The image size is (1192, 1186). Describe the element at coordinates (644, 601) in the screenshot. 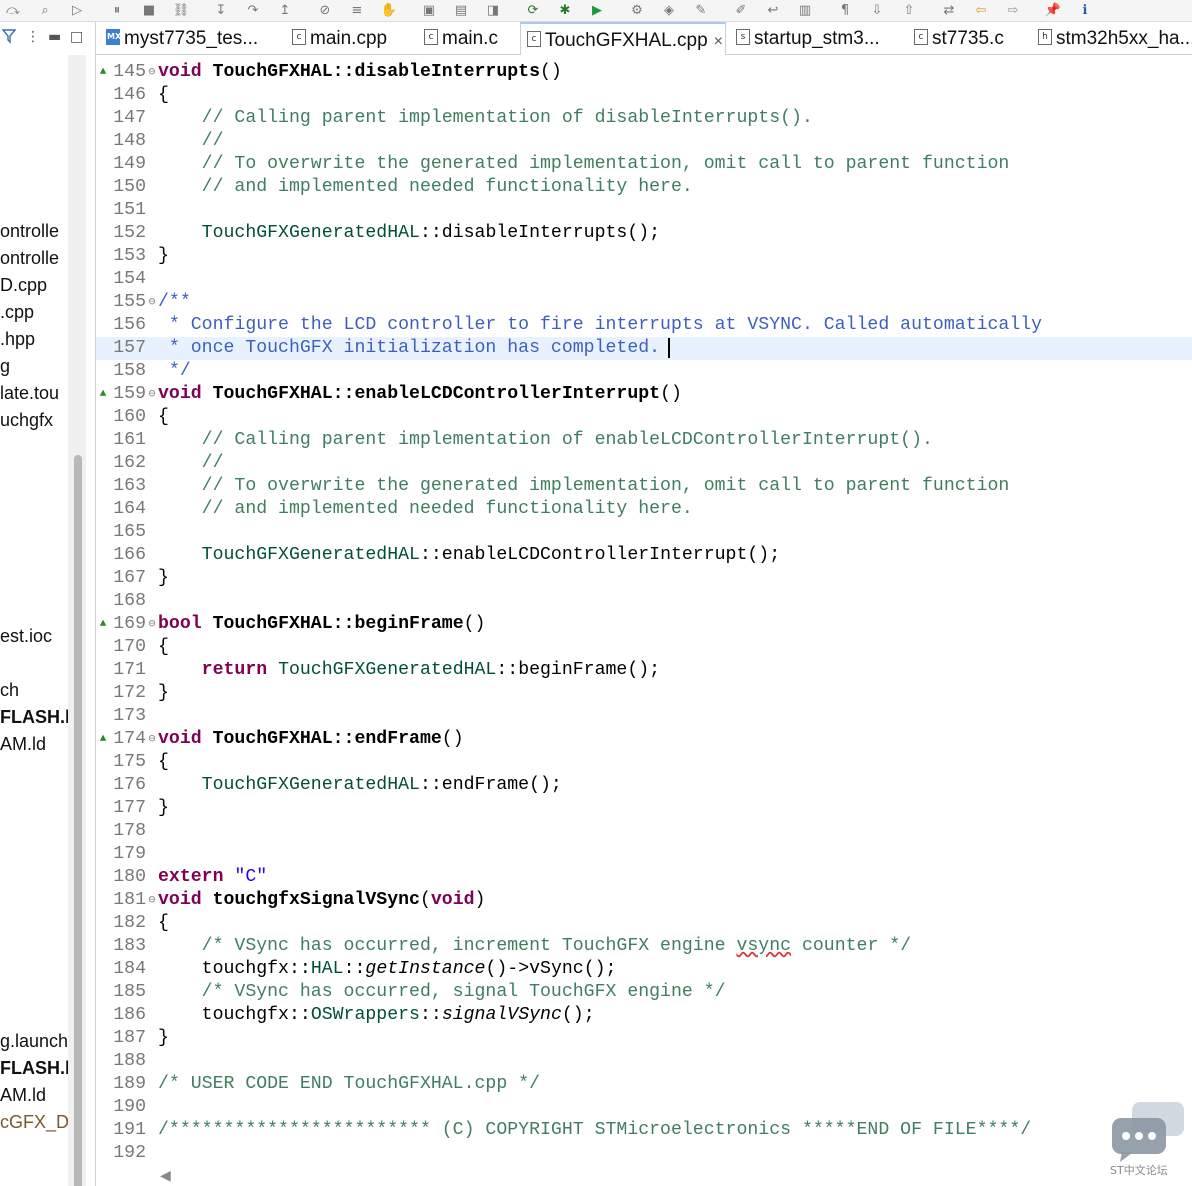

I see `code-line: 168` at that location.